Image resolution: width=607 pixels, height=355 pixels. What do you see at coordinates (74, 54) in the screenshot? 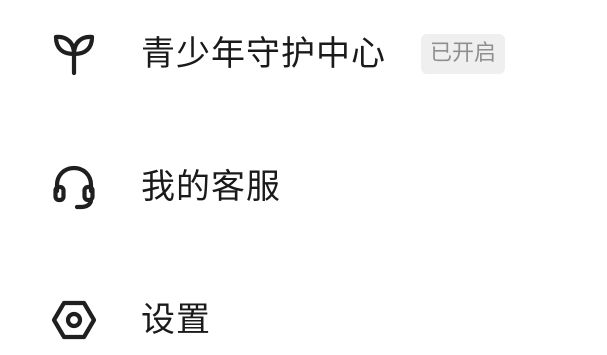
I see `sprout-icon` at bounding box center [74, 54].